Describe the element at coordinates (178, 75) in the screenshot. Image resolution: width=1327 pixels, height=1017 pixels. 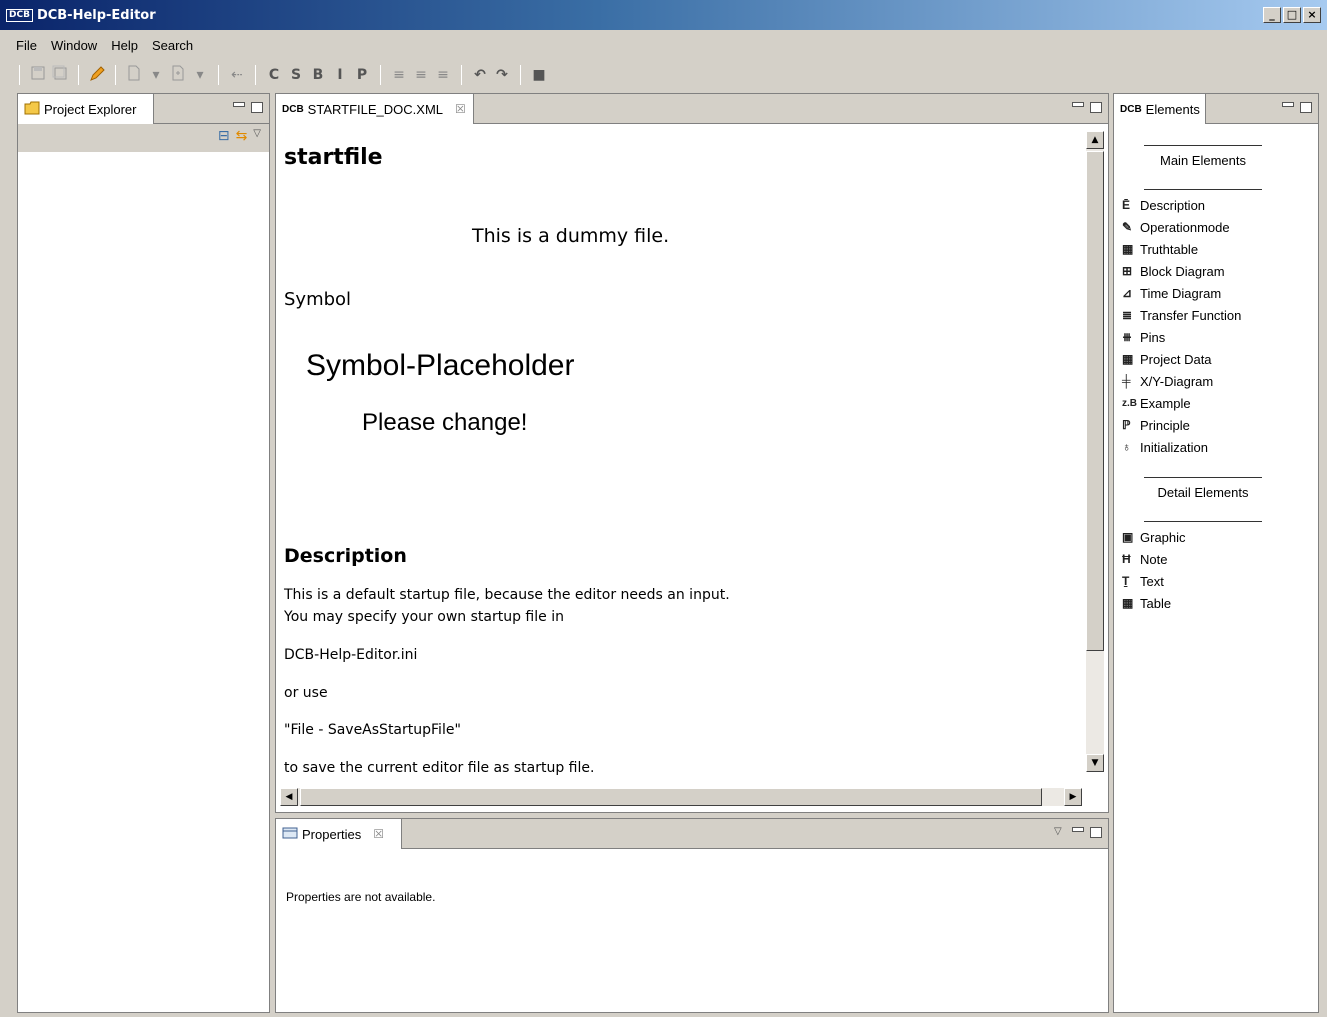
I see `insert-icon` at that location.